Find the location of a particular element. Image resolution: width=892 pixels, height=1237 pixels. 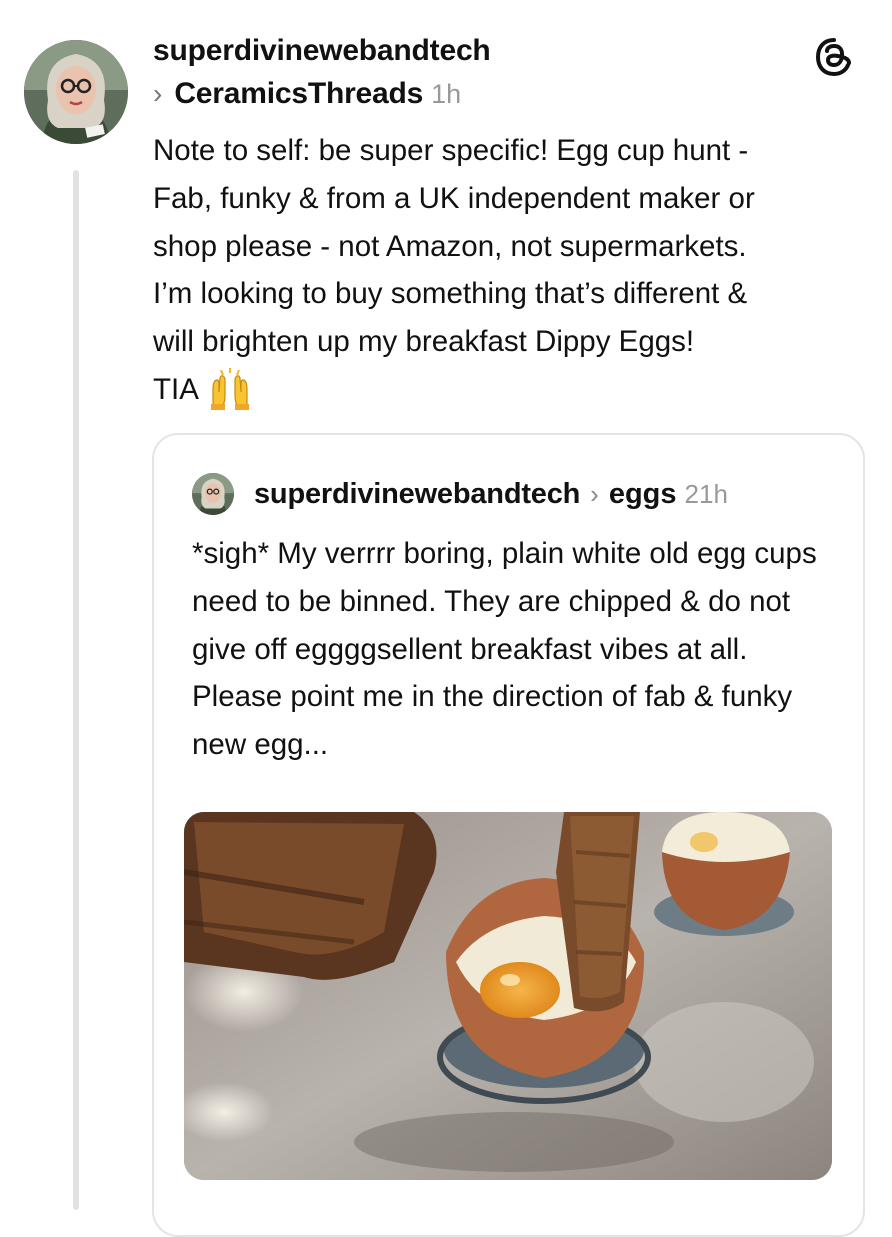

community-row: › CeramicsThreads 1h is located at coordinates (307, 94).